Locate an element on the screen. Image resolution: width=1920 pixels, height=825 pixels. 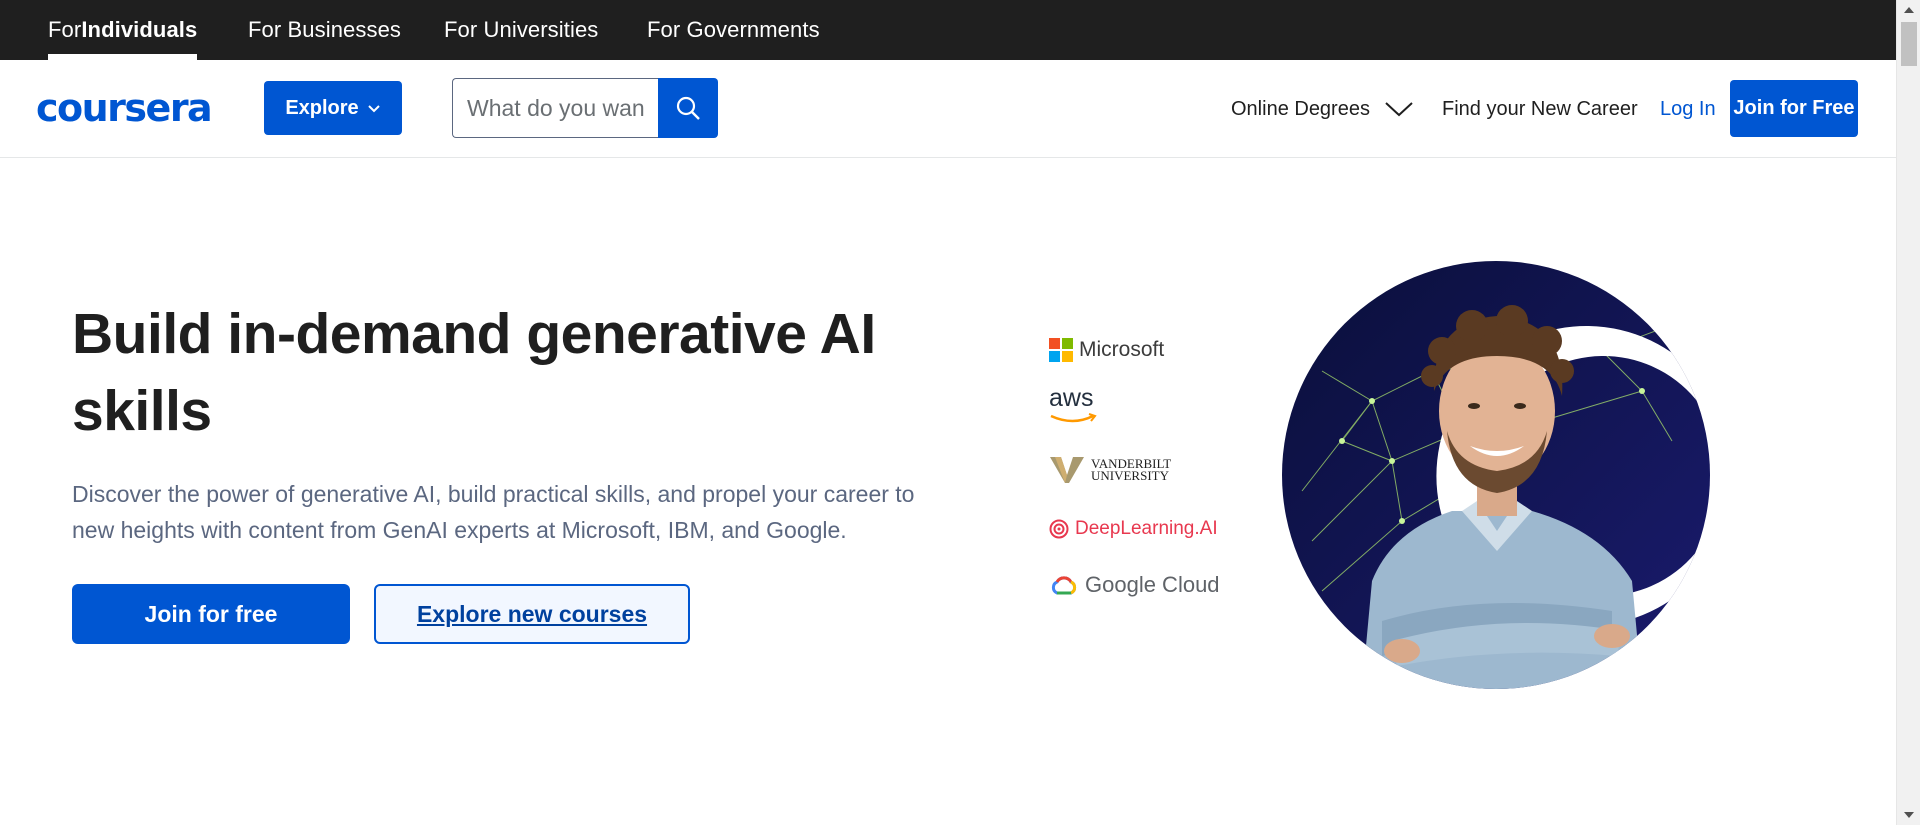
explore-new-courses-cta: Explore new courses is located at coordinates (532, 614).